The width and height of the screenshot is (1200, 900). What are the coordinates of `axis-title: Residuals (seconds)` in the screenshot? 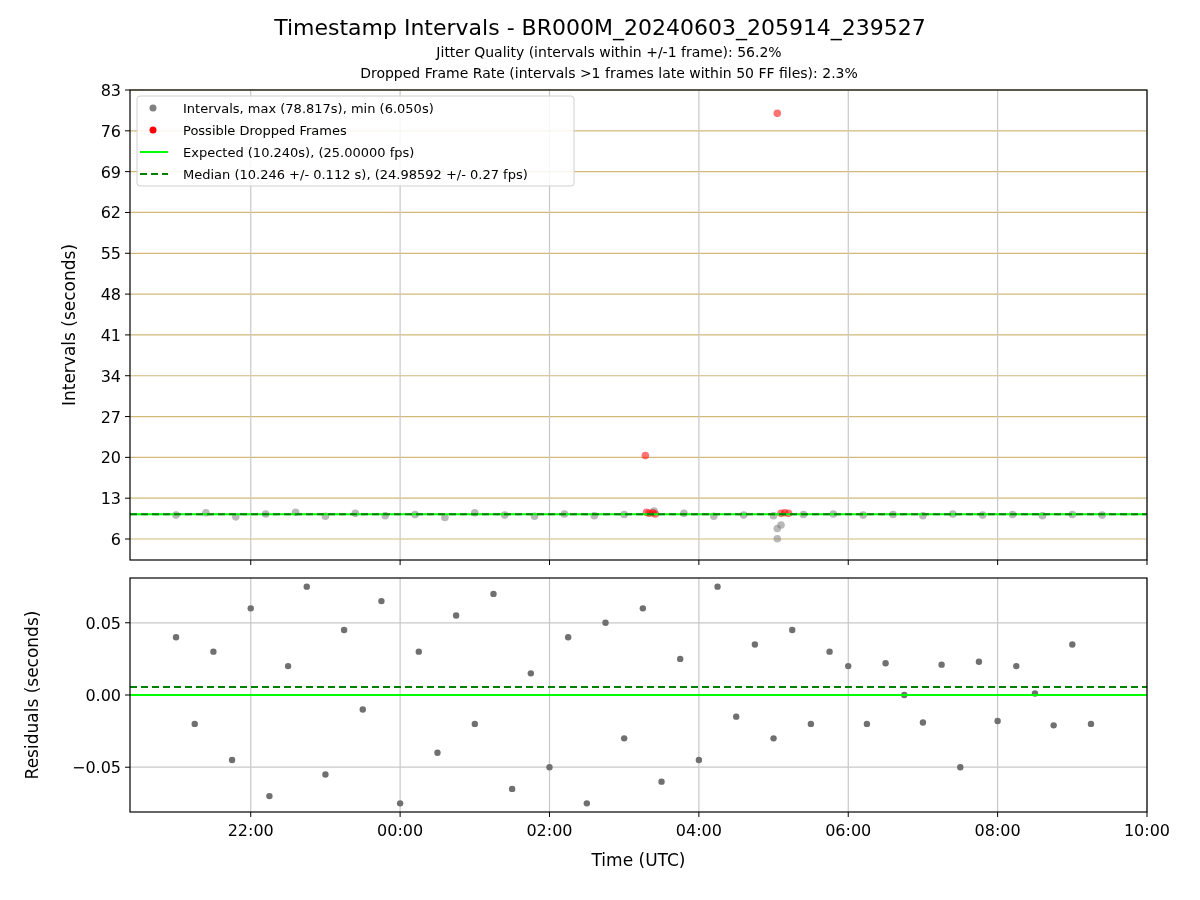 It's located at (32, 695).